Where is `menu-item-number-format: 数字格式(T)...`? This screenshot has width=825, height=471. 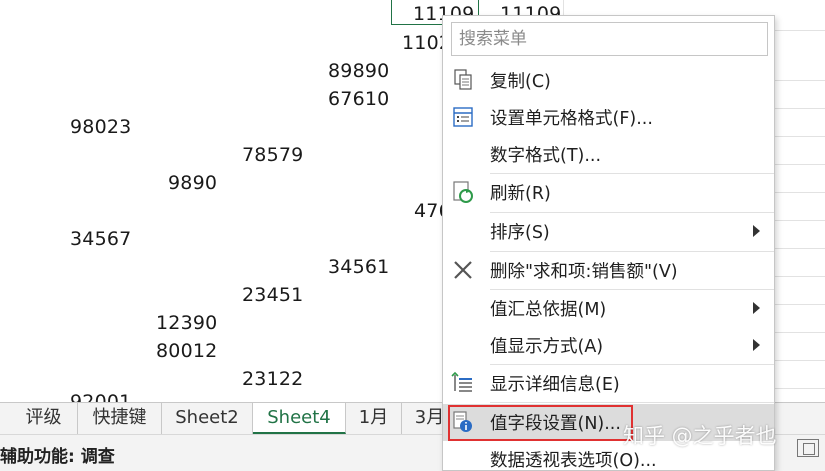
menu-item-number-format: 数字格式(T)... is located at coordinates (608, 154).